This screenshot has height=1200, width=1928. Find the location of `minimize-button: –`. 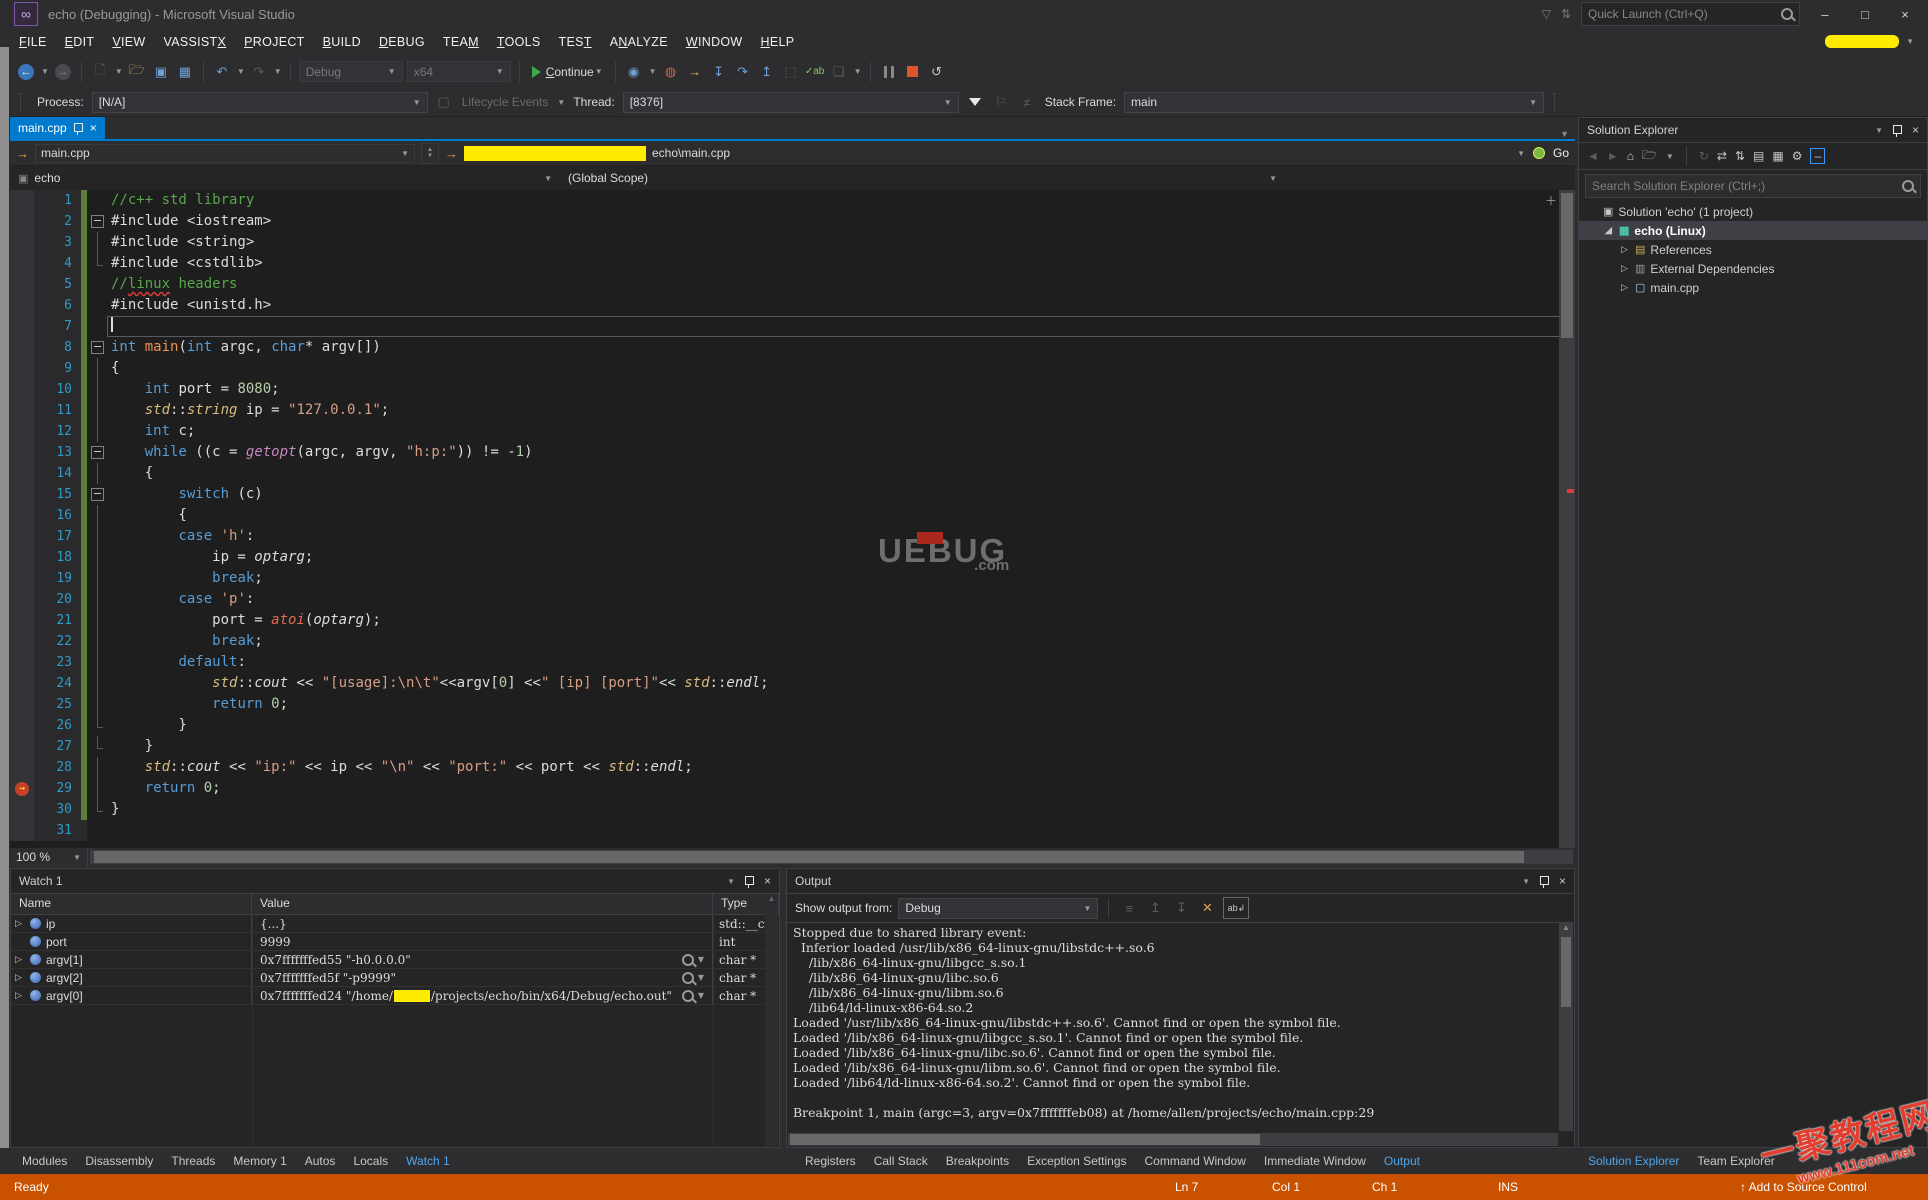

minimize-button: – is located at coordinates (1825, 14).